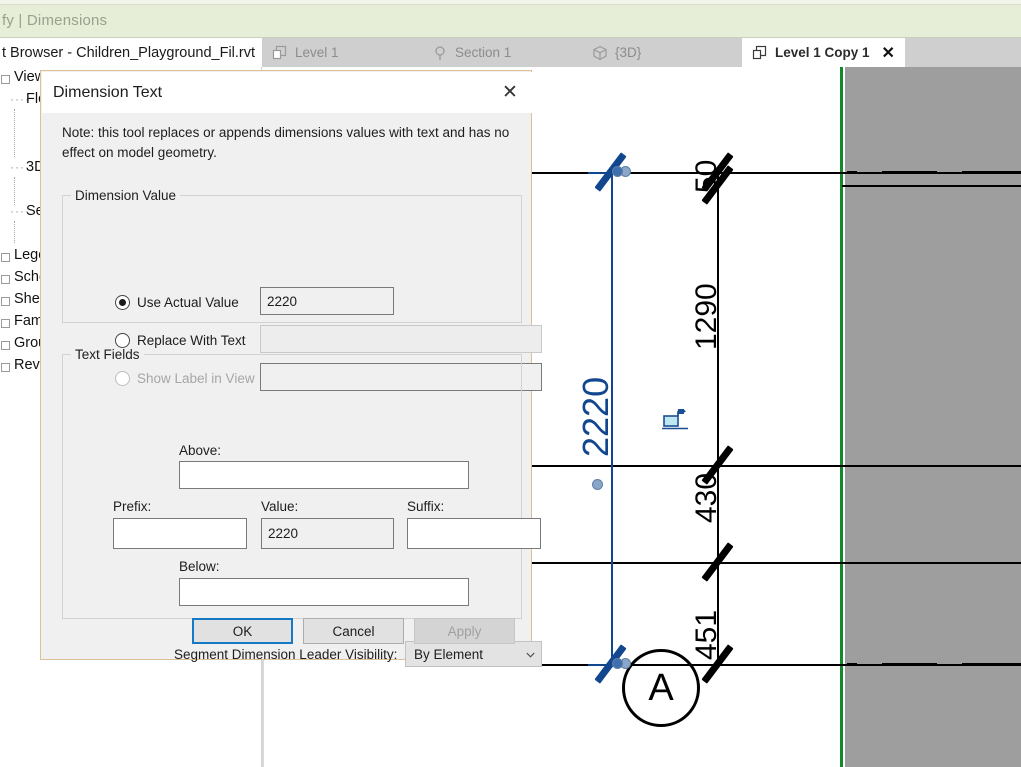 The image size is (1021, 767). Describe the element at coordinates (107, 354) in the screenshot. I see `text-fields-legend: Text Fields` at that location.